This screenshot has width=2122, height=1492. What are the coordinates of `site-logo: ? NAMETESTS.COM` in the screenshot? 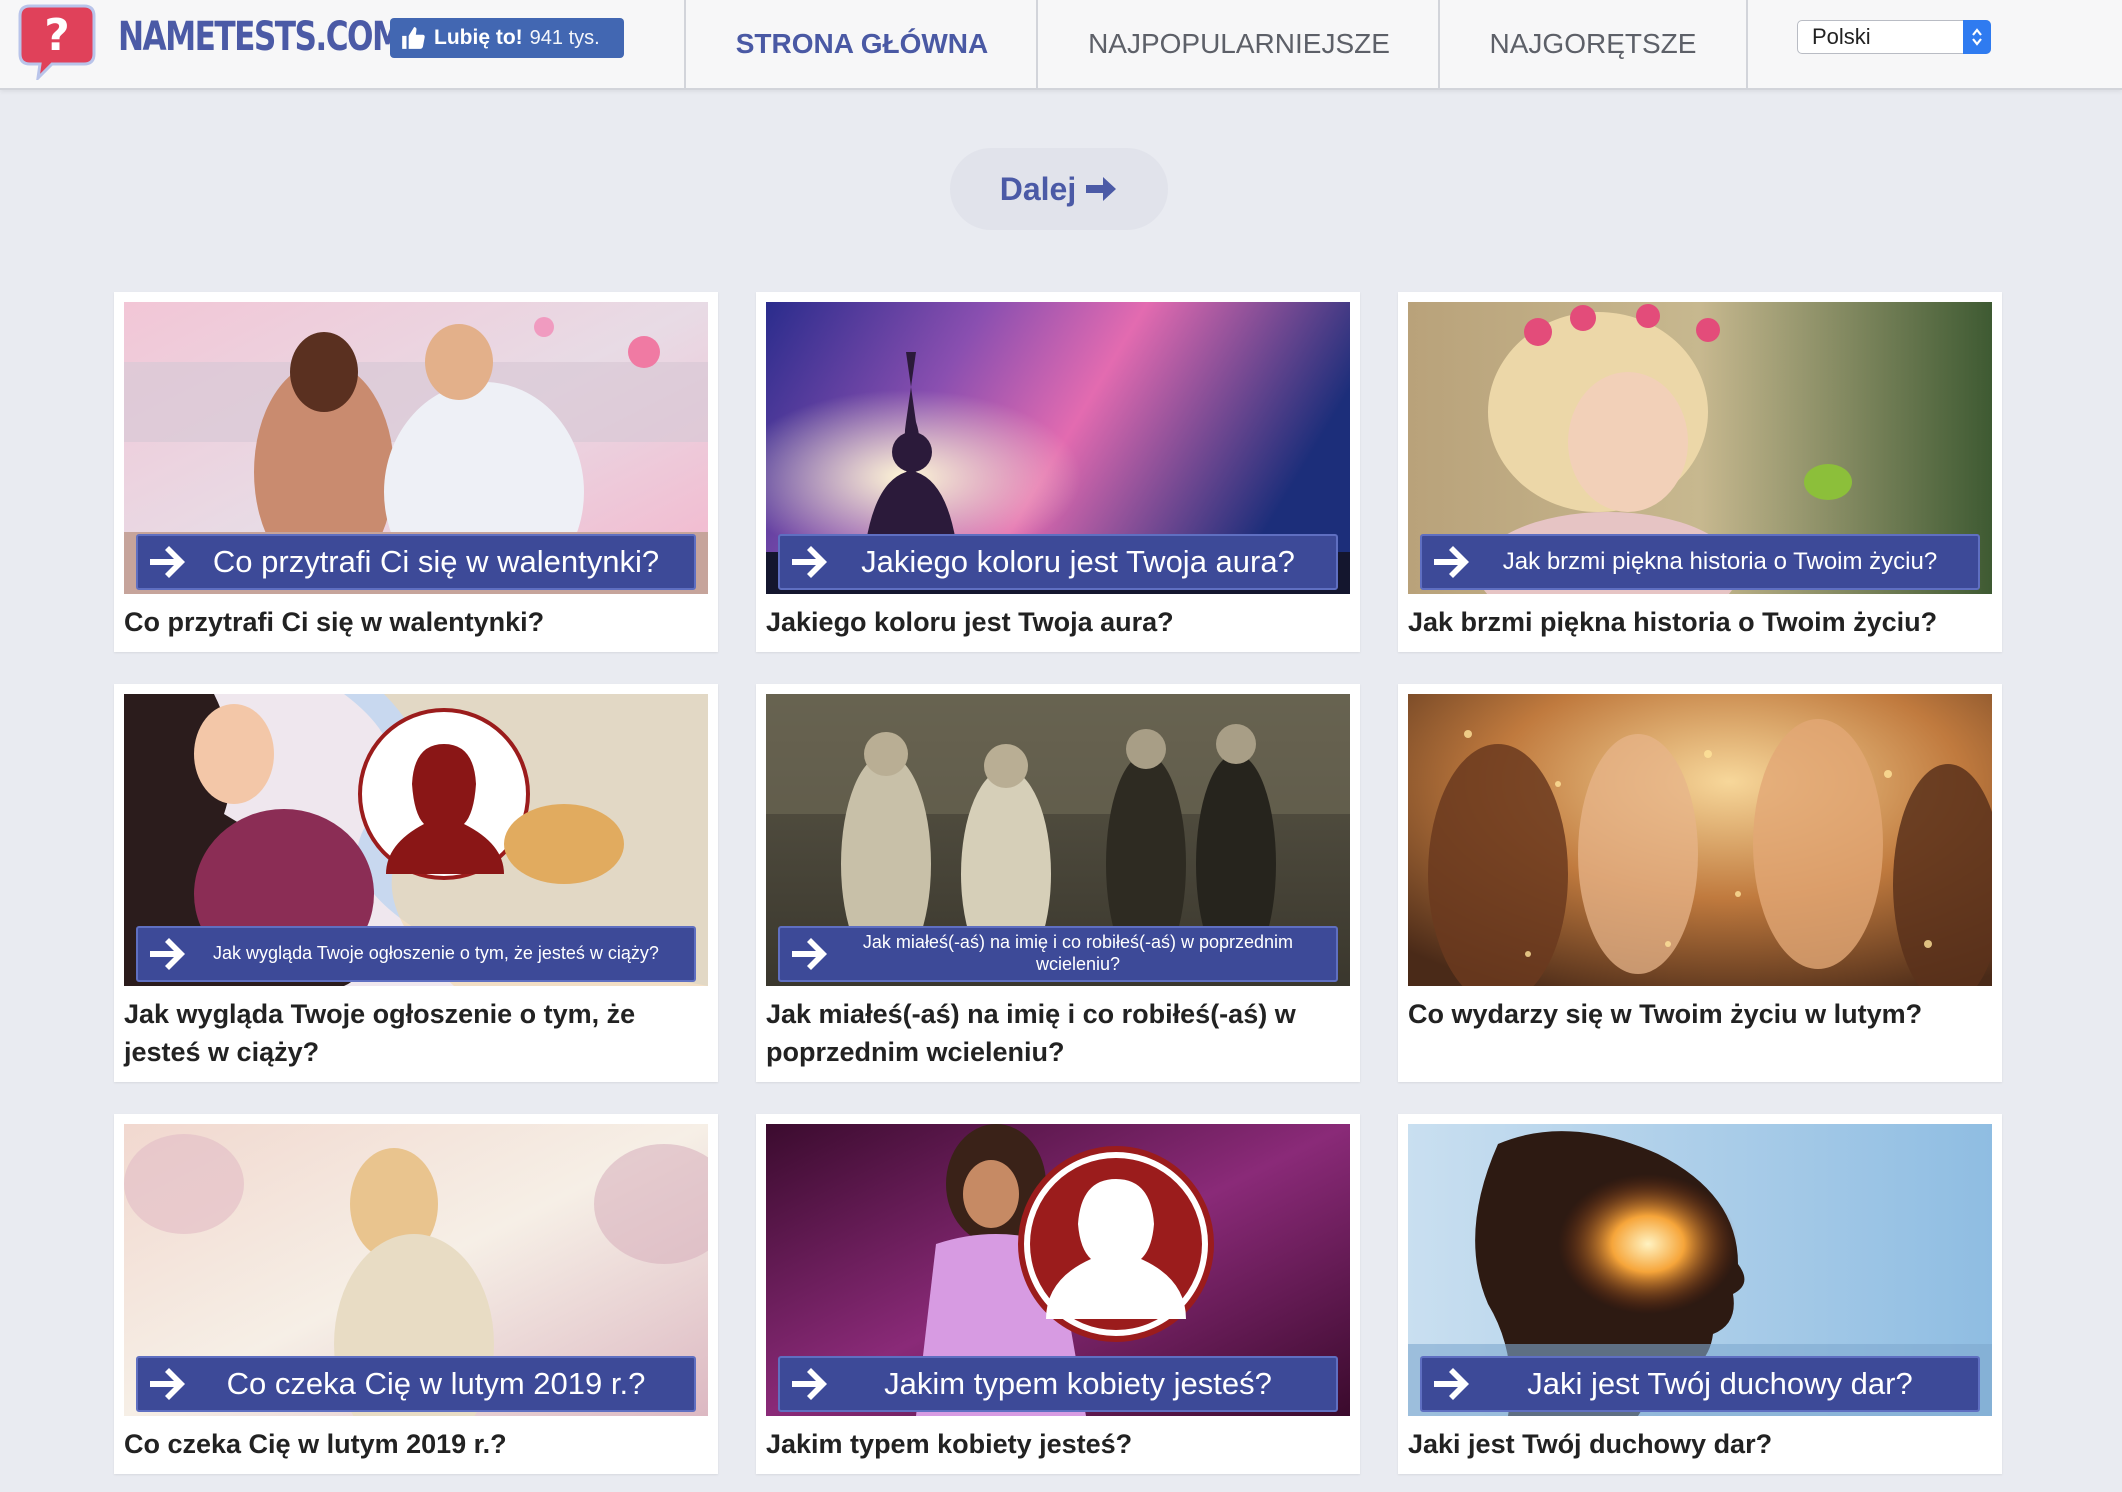 It's located at (210, 41).